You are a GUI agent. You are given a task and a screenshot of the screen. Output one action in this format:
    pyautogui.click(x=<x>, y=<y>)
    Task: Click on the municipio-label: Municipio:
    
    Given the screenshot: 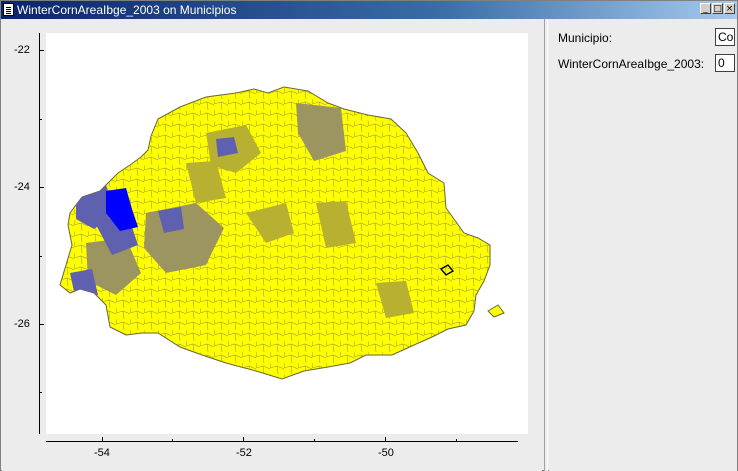 What is the action you would take?
    pyautogui.click(x=585, y=38)
    